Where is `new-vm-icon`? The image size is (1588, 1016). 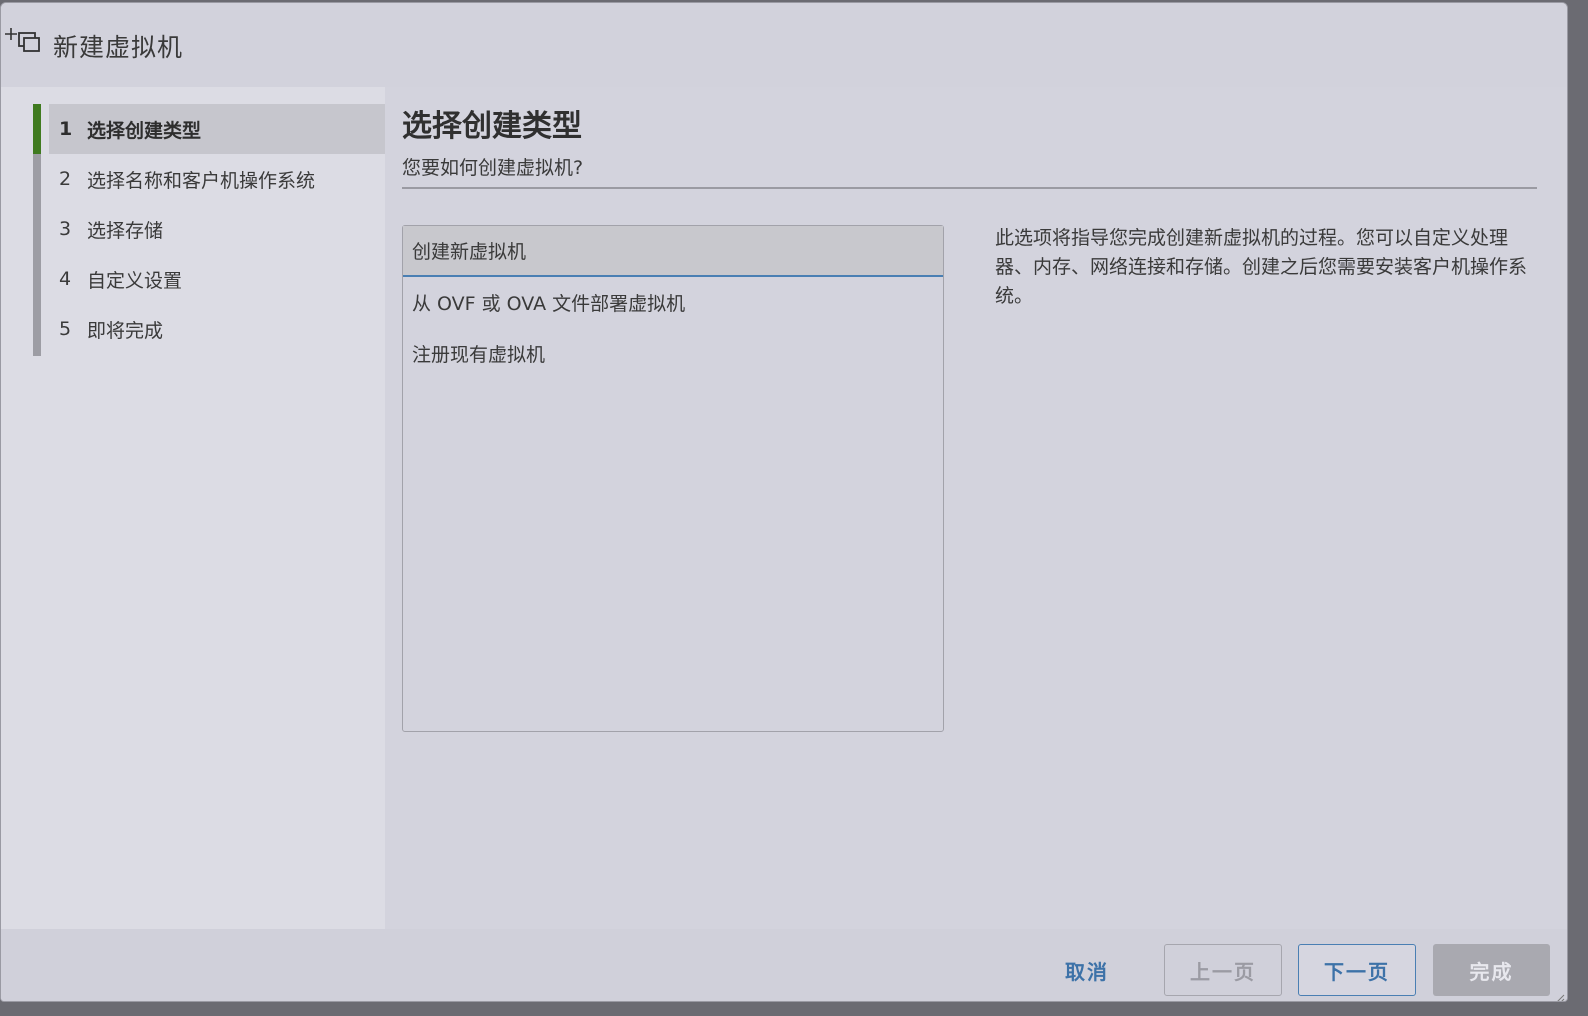 new-vm-icon is located at coordinates (22, 41).